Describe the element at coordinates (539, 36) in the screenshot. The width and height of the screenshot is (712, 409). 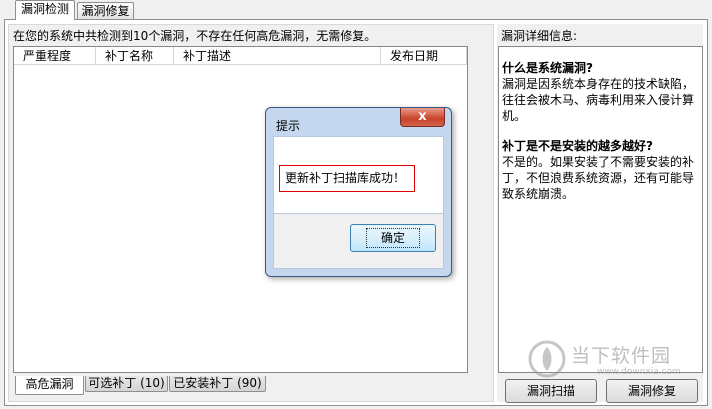
I see `detail-title: 漏洞详细信息:` at that location.